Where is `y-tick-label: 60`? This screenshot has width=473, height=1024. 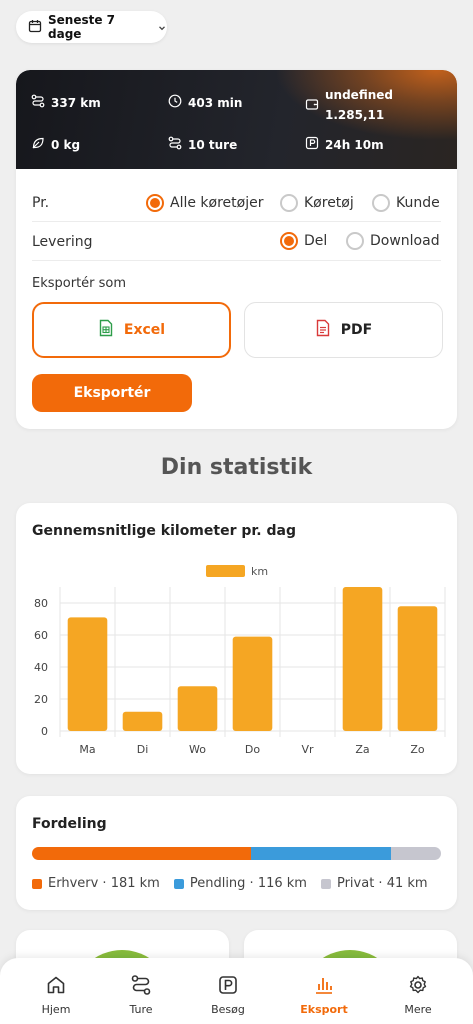
y-tick-label: 60 is located at coordinates (41, 635).